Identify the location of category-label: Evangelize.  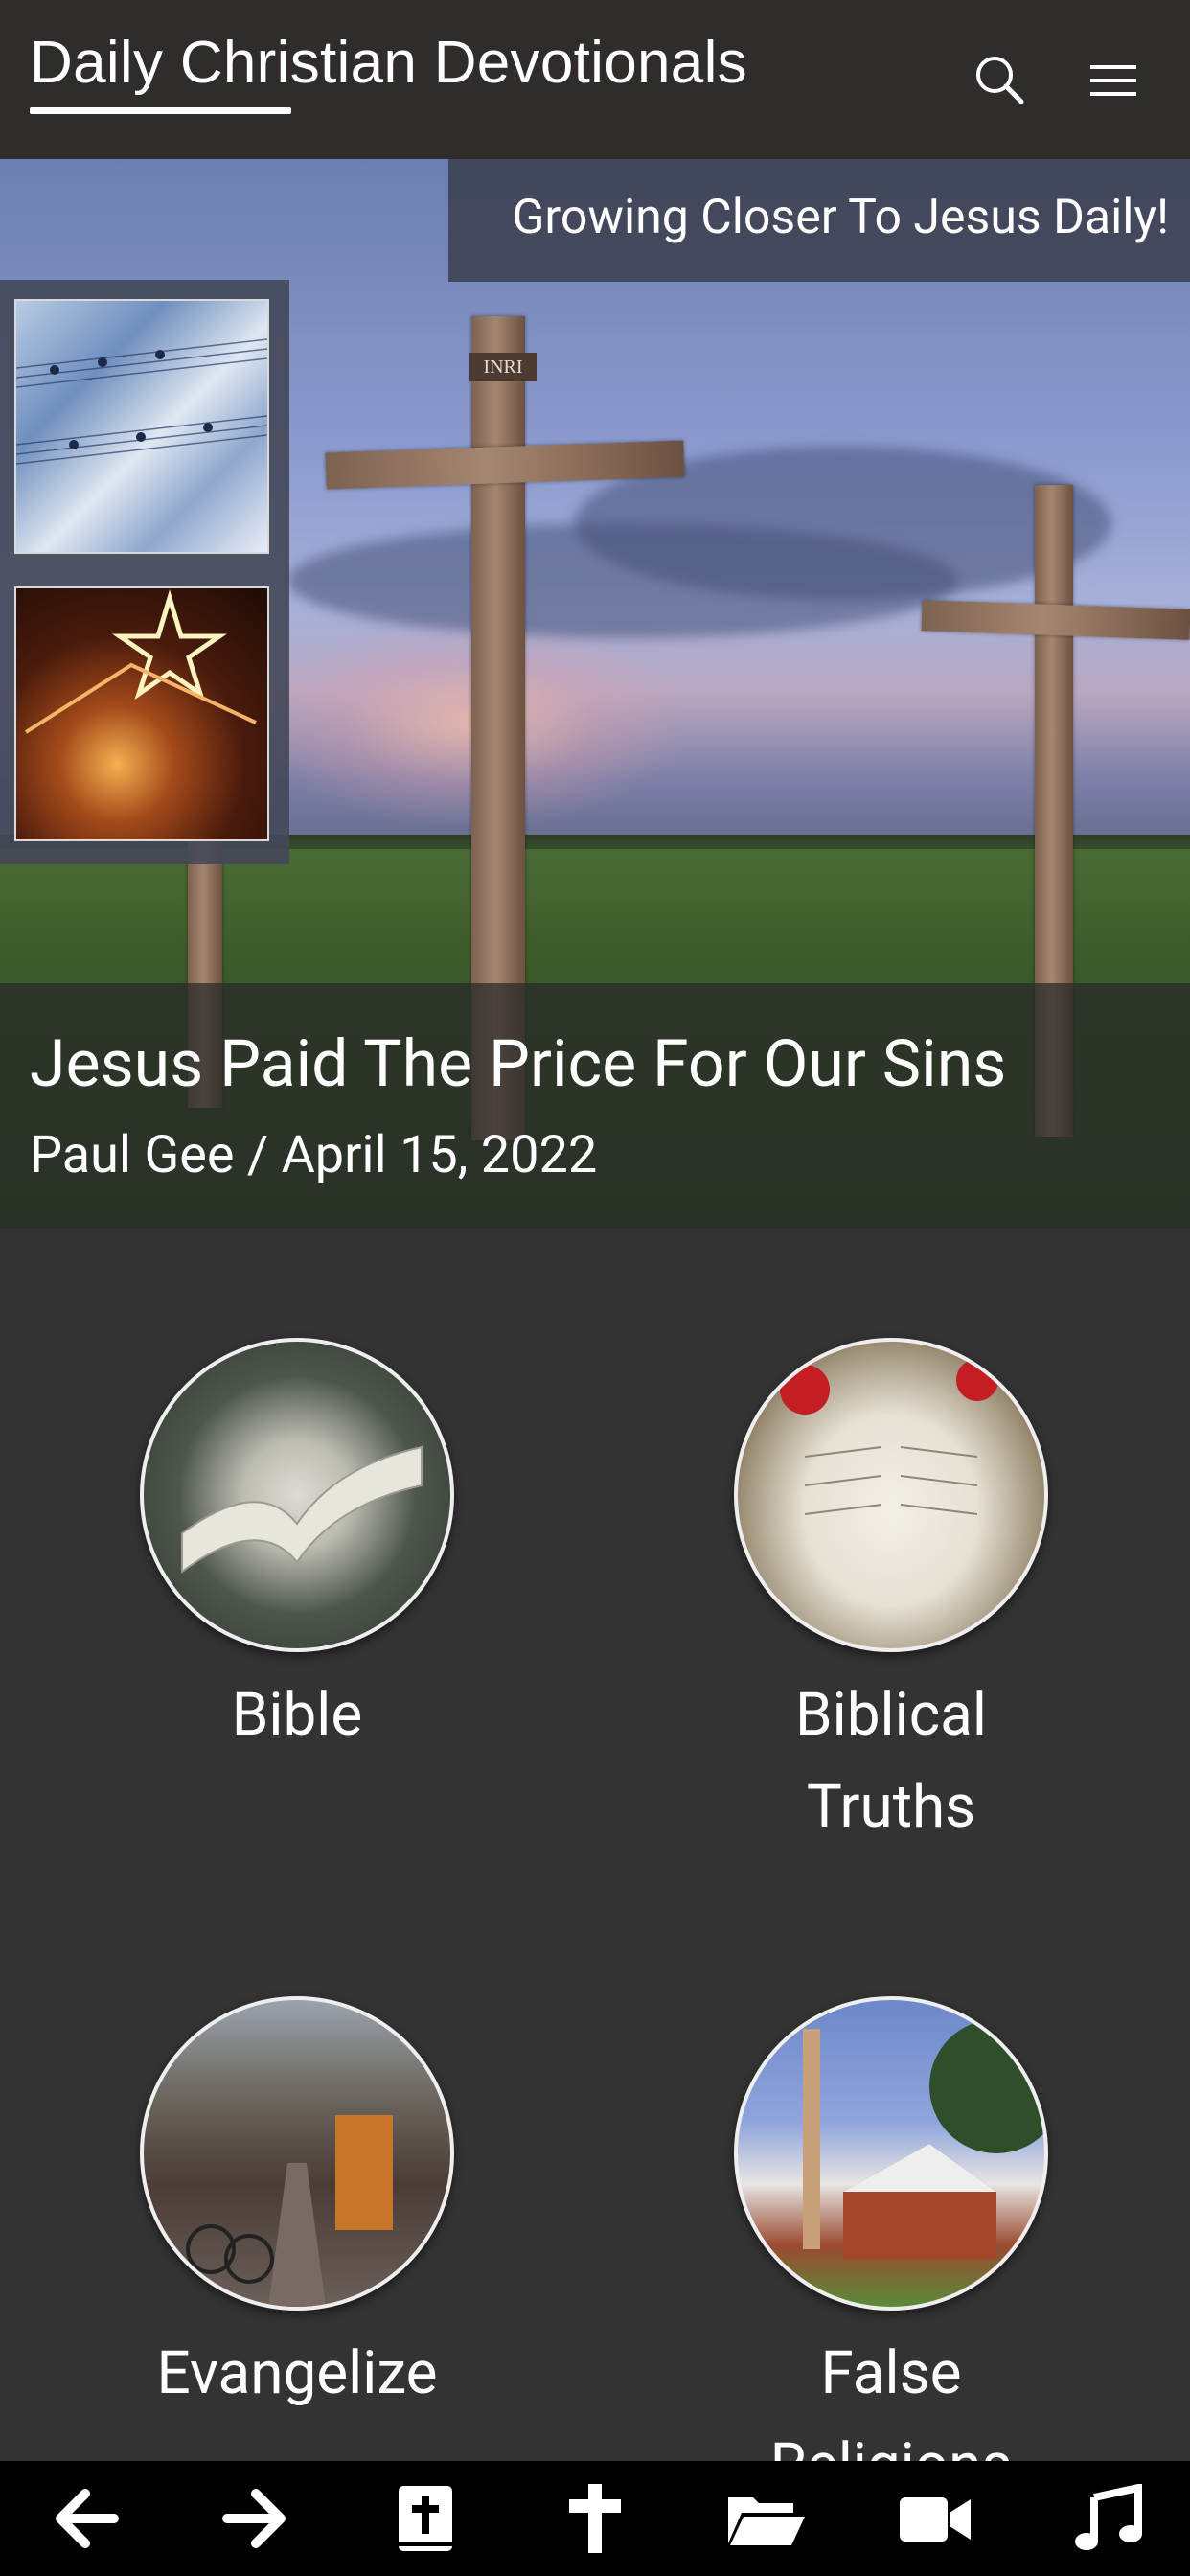
(297, 2373).